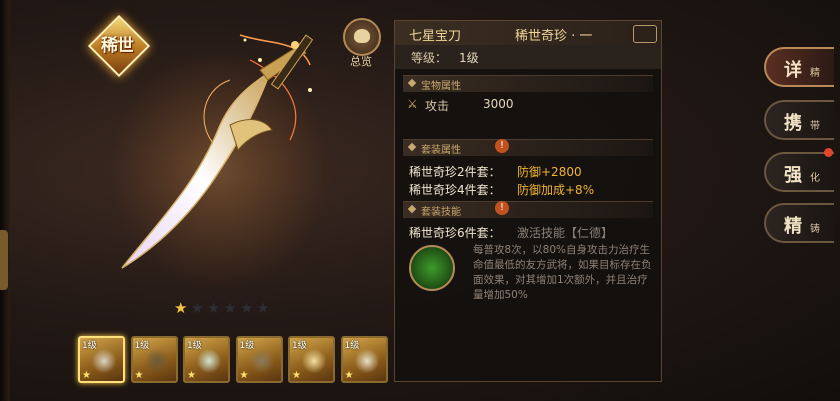 This screenshot has height=401, width=840. I want to click on left-drawer-handle, so click(4, 260).